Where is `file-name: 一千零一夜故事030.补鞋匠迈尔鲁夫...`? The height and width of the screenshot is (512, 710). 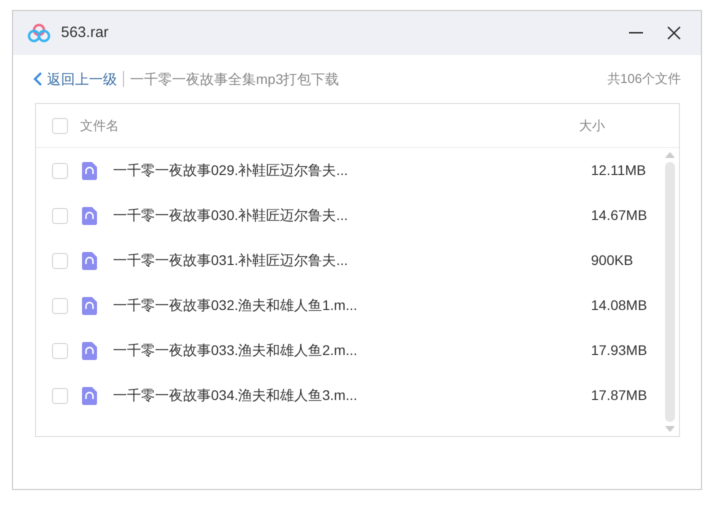 file-name: 一千零一夜故事030.补鞋匠迈尔鲁夫... is located at coordinates (230, 215).